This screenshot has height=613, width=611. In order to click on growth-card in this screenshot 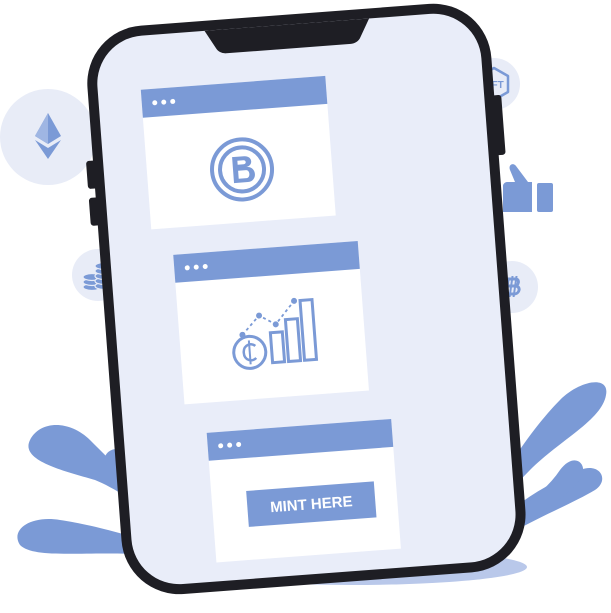, I will do `click(271, 322)`.